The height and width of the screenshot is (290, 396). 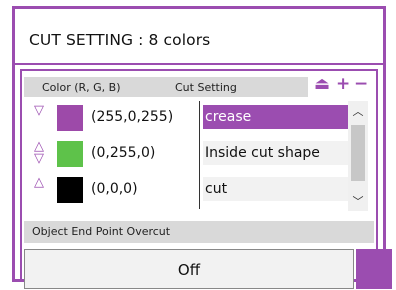 What do you see at coordinates (358, 201) in the screenshot?
I see `chevron-down-icon: ﹀` at bounding box center [358, 201].